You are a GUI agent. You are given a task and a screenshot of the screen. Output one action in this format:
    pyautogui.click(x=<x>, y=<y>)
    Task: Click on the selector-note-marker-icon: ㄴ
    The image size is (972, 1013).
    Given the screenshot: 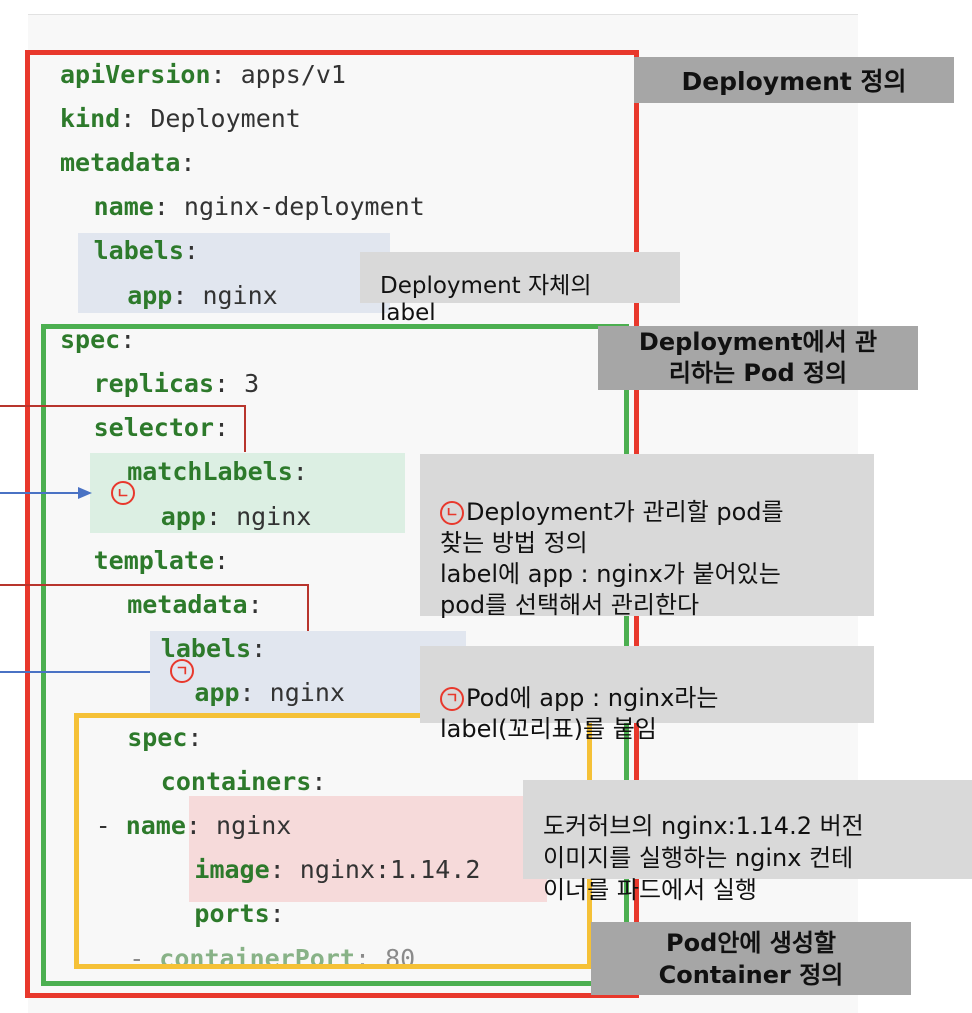 What is the action you would take?
    pyautogui.click(x=452, y=513)
    